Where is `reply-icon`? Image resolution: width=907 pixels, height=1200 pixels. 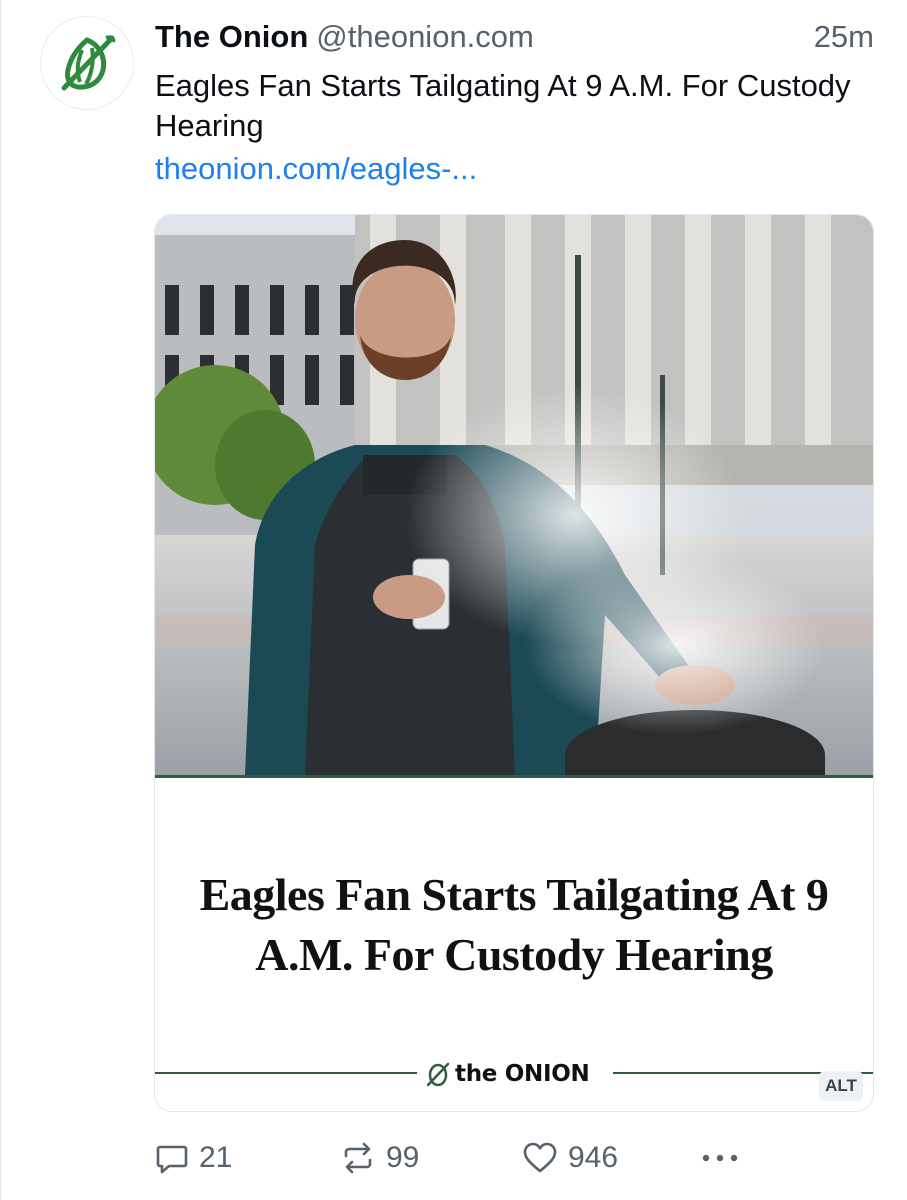
reply-icon is located at coordinates (172, 1159).